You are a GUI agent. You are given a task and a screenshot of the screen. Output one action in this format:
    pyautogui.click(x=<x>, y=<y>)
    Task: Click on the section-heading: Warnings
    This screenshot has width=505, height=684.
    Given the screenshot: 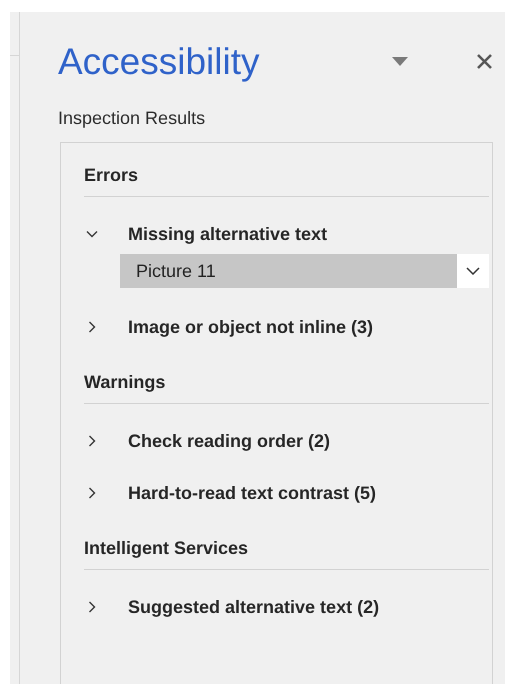 What is the action you would take?
    pyautogui.click(x=125, y=382)
    